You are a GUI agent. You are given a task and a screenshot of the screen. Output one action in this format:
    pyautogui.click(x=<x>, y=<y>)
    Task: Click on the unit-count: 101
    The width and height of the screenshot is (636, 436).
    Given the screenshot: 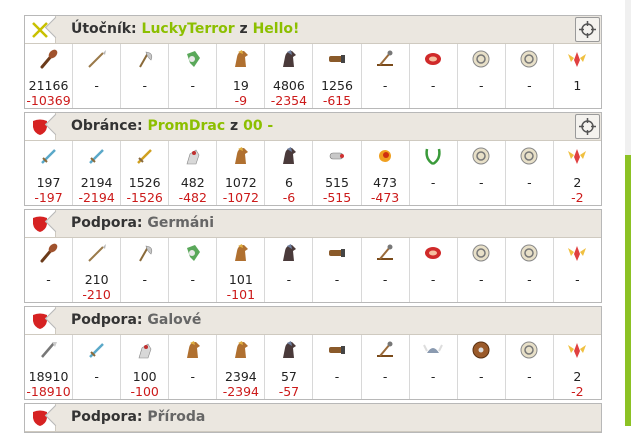 What is the action you would take?
    pyautogui.click(x=240, y=279)
    